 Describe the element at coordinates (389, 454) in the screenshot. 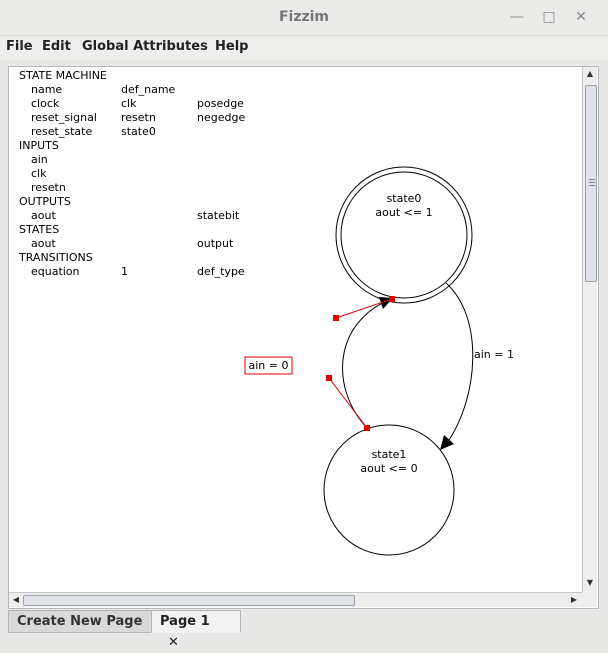

I see `state1-name: state1` at that location.